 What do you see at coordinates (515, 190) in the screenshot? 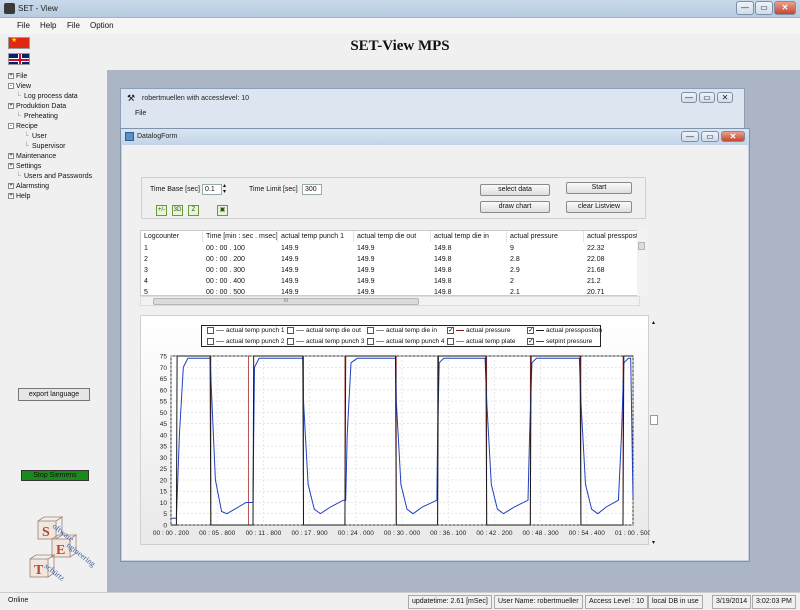
I see `select-data-button: select data` at bounding box center [515, 190].